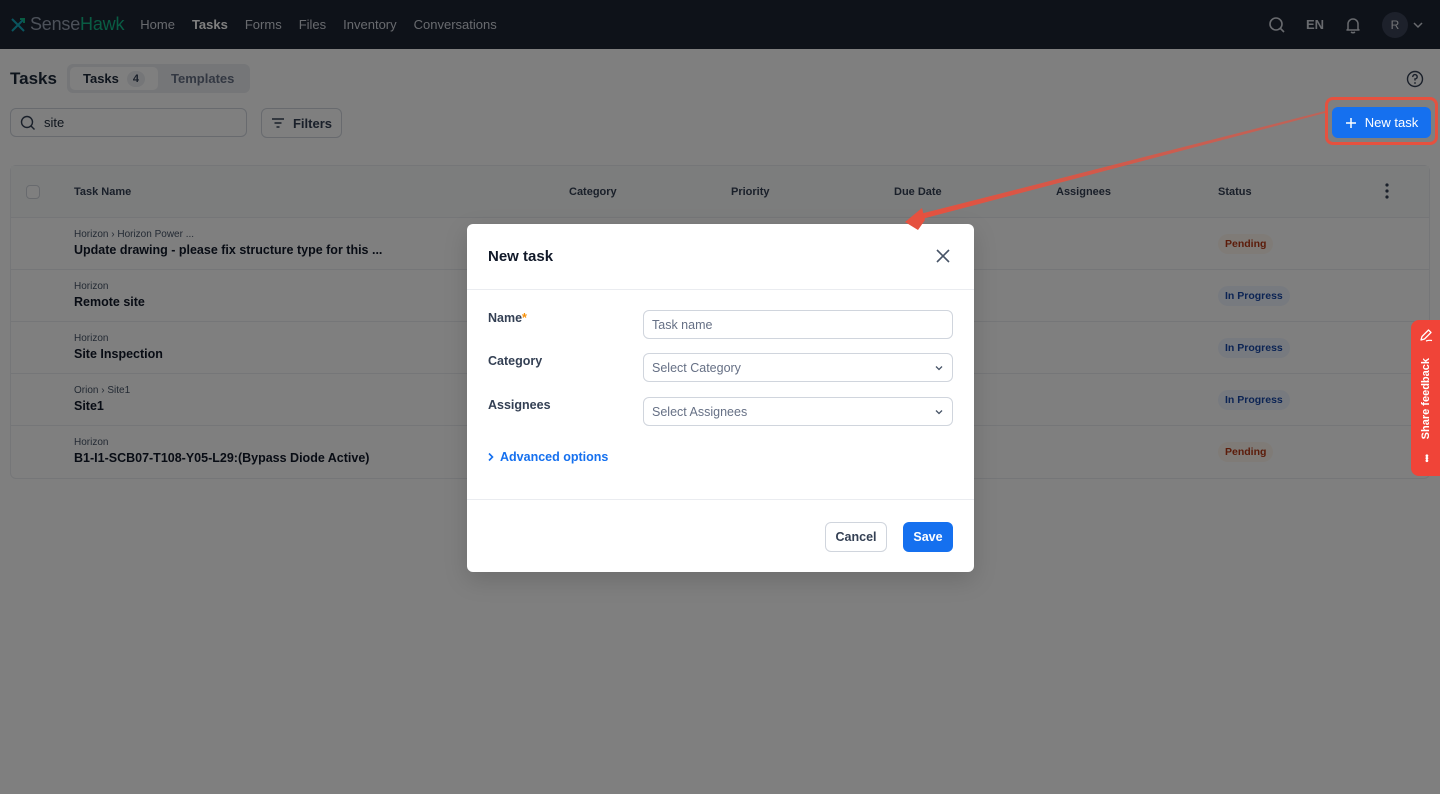 The height and width of the screenshot is (794, 1440). Describe the element at coordinates (696, 367) in the screenshot. I see `category-placeholder: Select Category` at that location.